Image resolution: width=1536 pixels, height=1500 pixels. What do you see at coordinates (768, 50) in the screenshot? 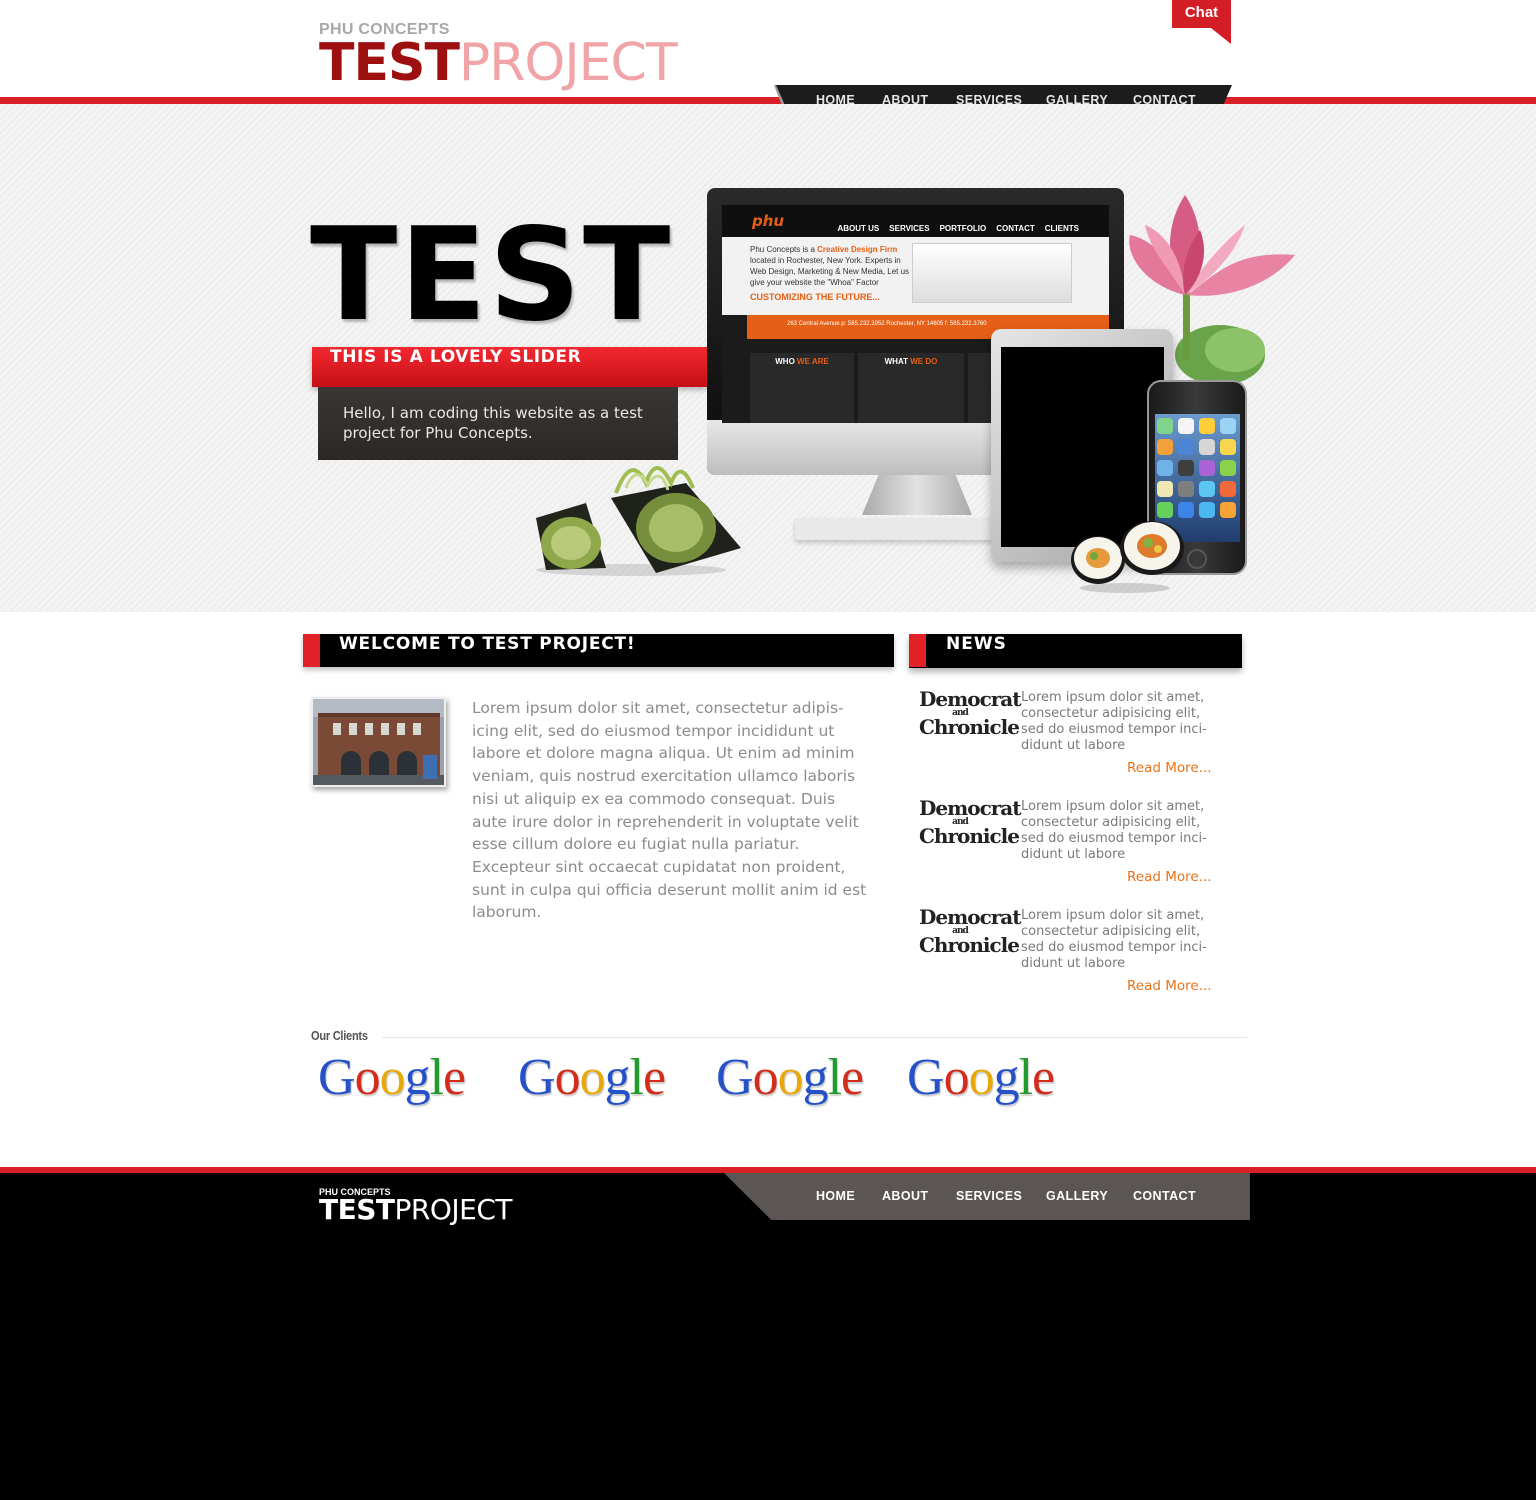
I see `site-header: PHU CONCEPTS TESTPROJECT Chat` at bounding box center [768, 50].